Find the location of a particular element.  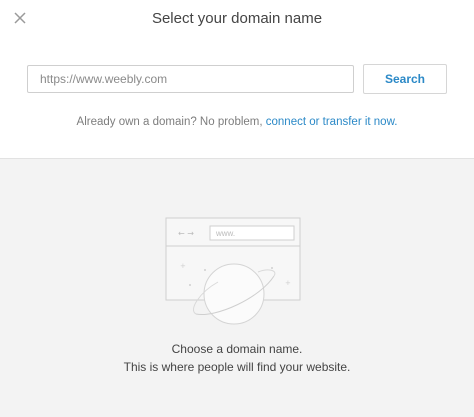

search-button: Search is located at coordinates (405, 79).